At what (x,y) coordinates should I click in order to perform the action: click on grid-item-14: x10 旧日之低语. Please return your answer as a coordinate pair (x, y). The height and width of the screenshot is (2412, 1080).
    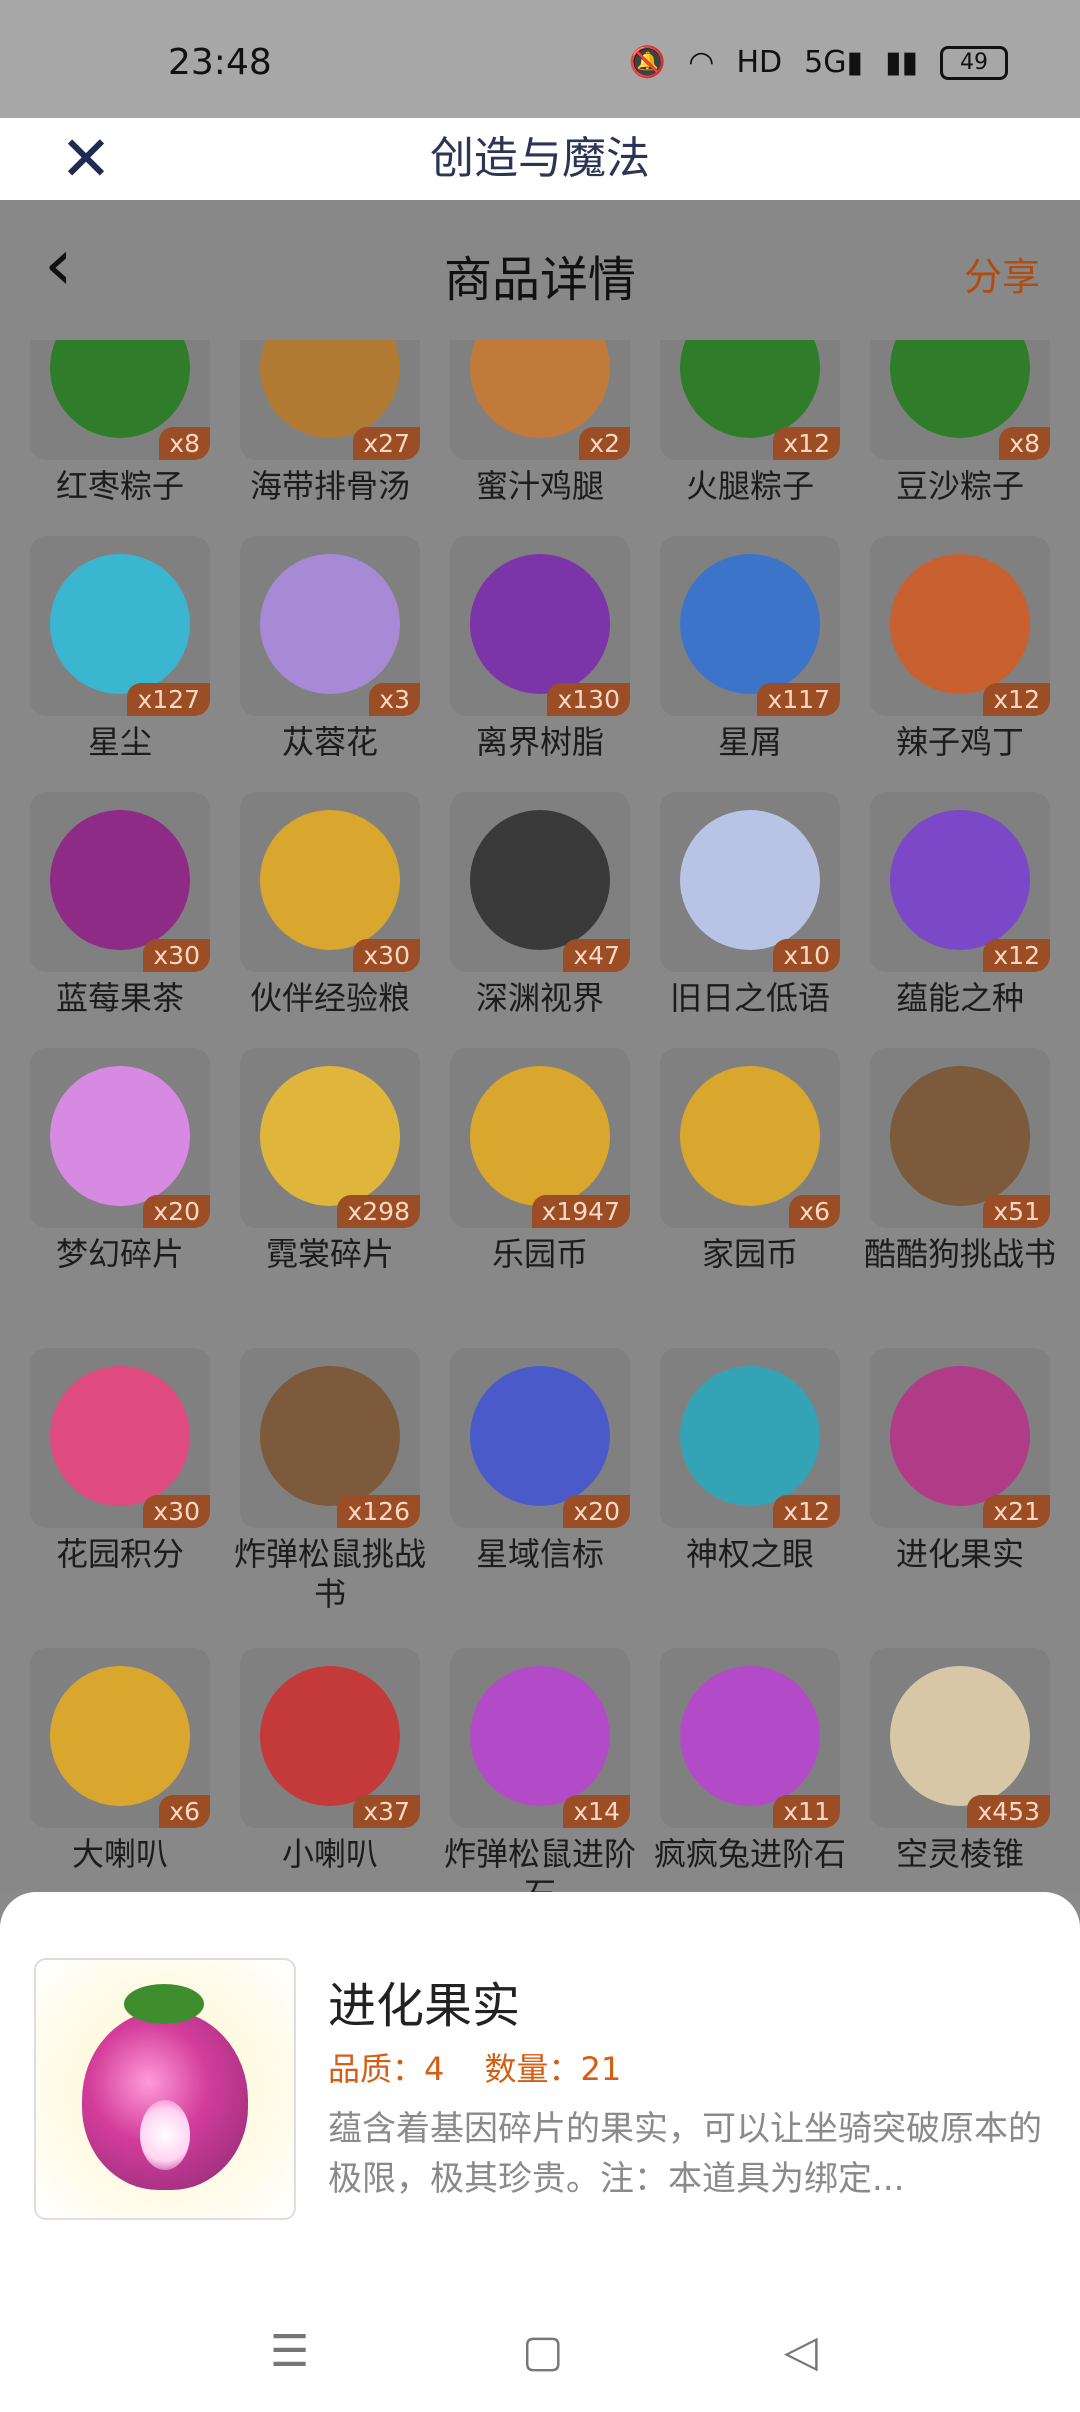
    Looking at the image, I should click on (750, 905).